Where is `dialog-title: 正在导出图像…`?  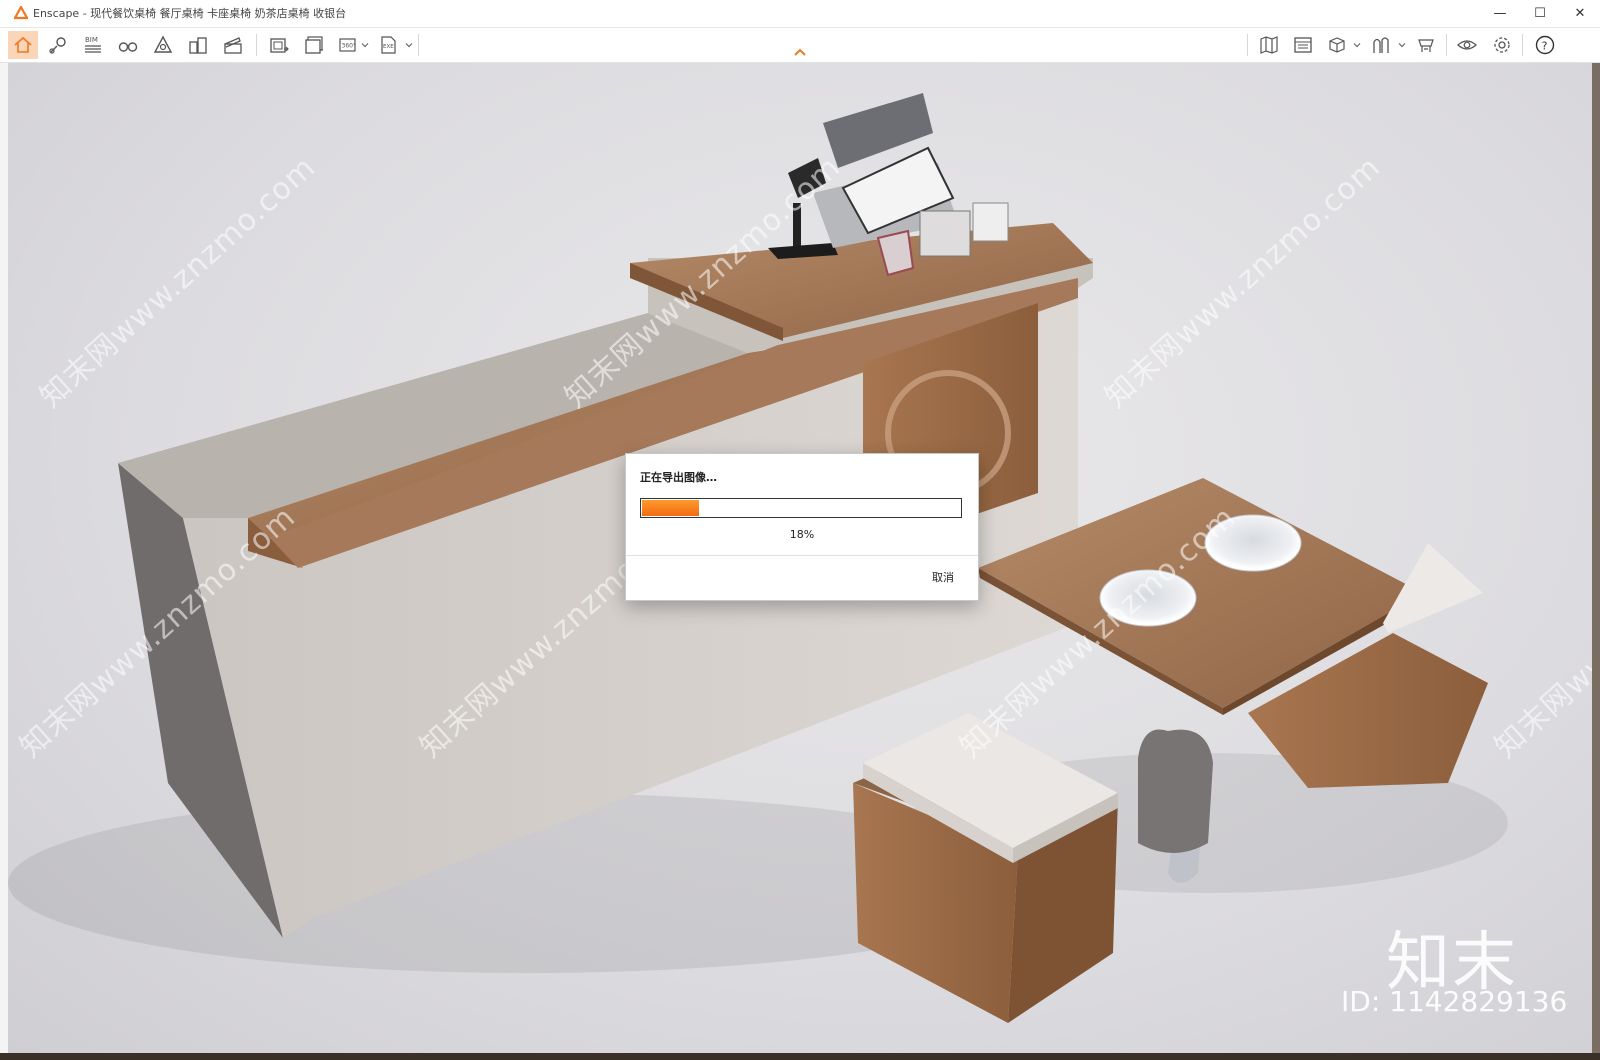
dialog-title: 正在导出图像… is located at coordinates (678, 477).